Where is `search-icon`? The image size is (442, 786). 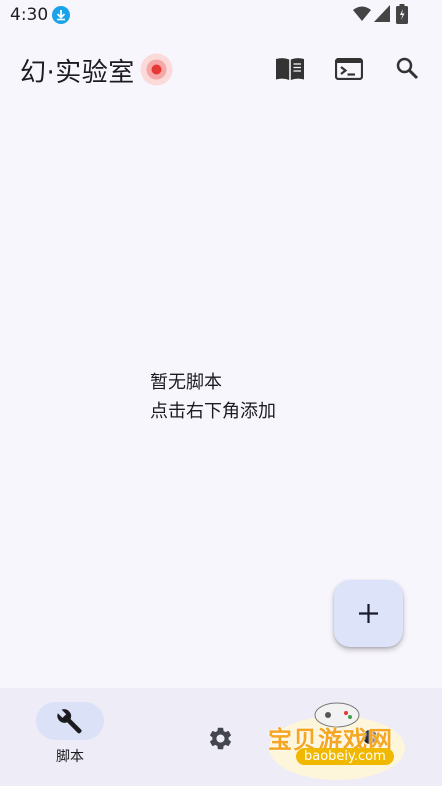 search-icon is located at coordinates (407, 68).